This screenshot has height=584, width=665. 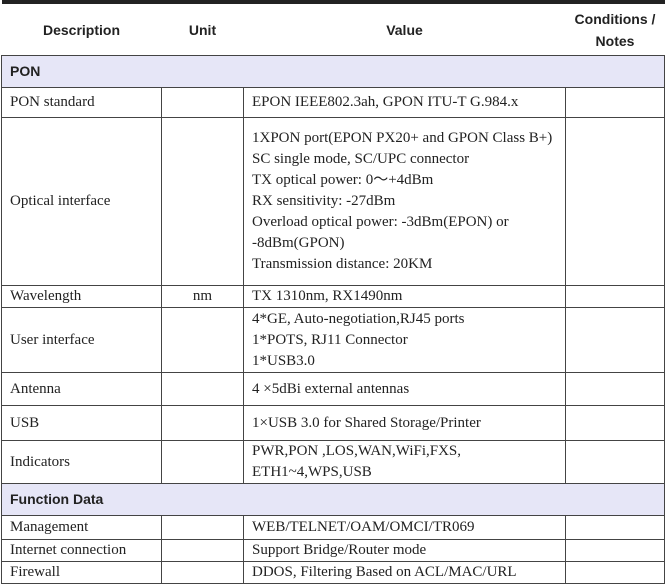 I want to click on value-line: 1*POTS, RJ11 Connector, so click(x=330, y=339).